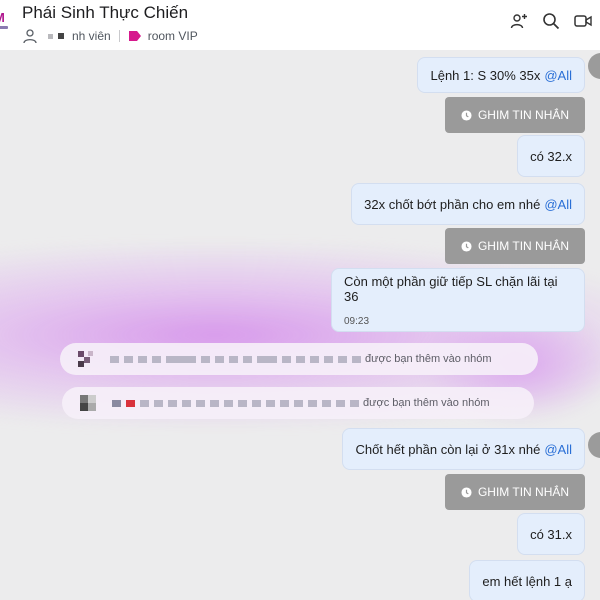  I want to click on header-actions, so click(551, 21).